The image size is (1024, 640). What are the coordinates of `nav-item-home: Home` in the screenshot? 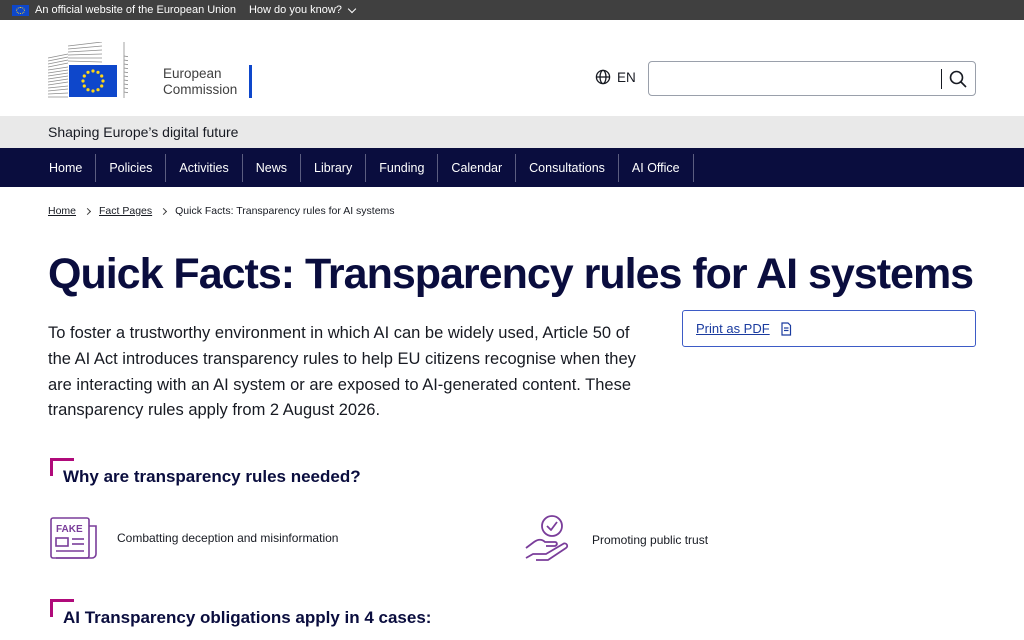 It's located at (66, 167).